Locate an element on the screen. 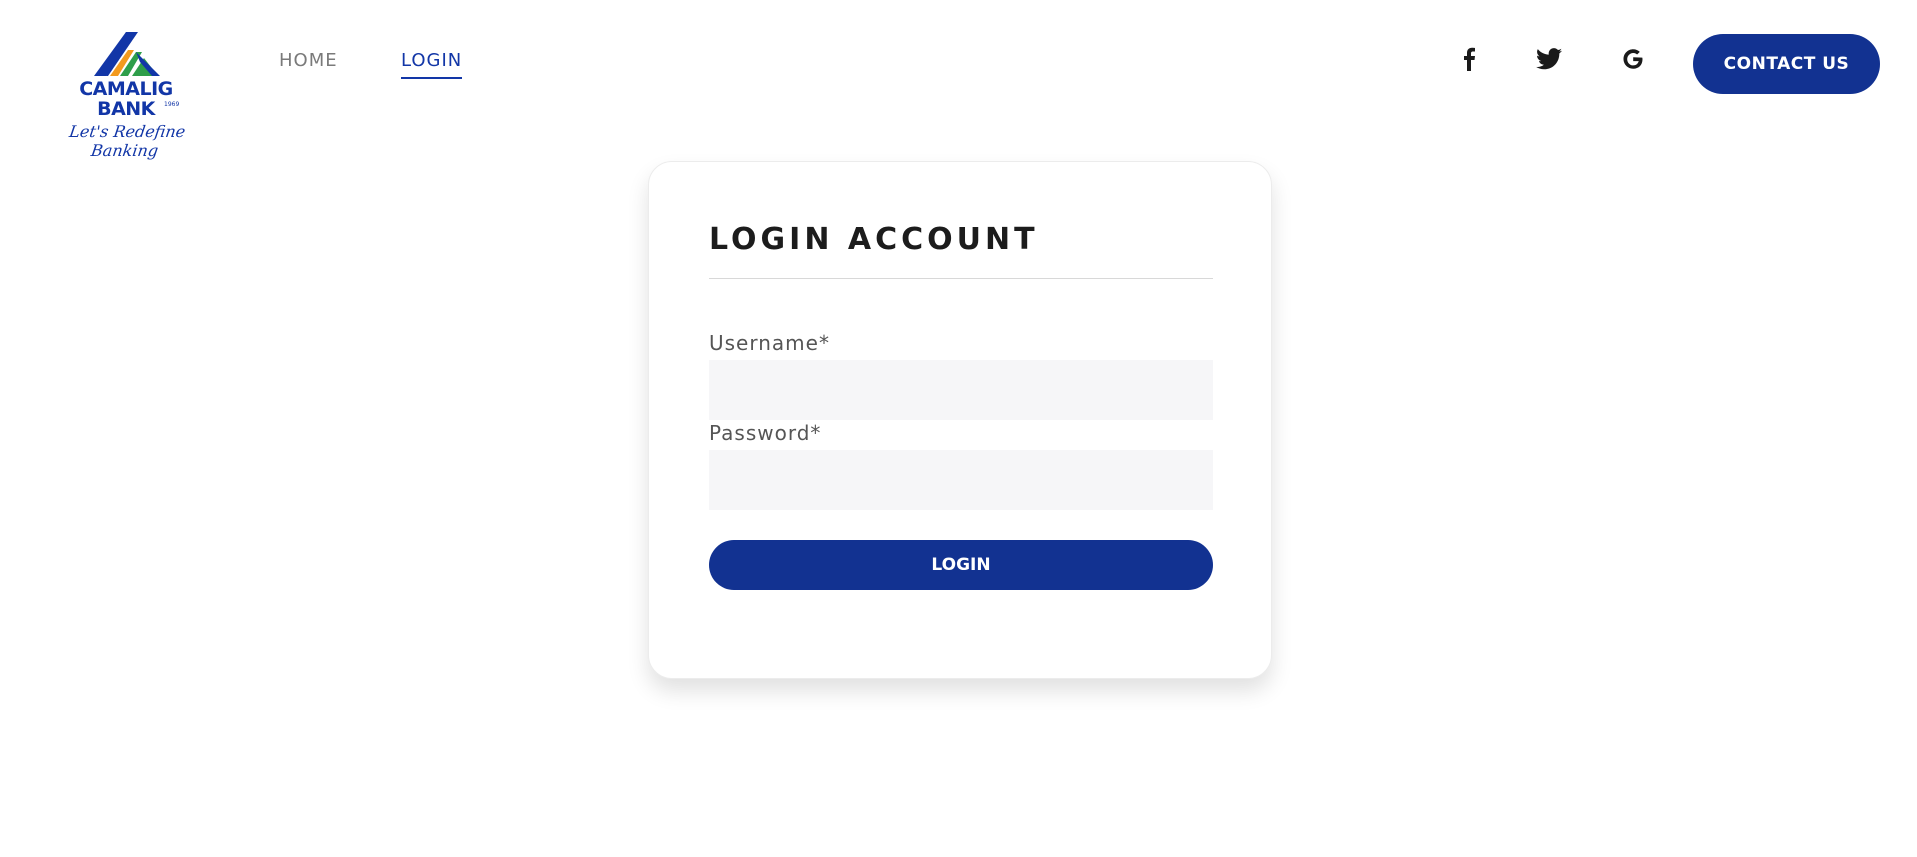 This screenshot has width=1917, height=857. logo-name-line1: CAMALIG is located at coordinates (126, 89).